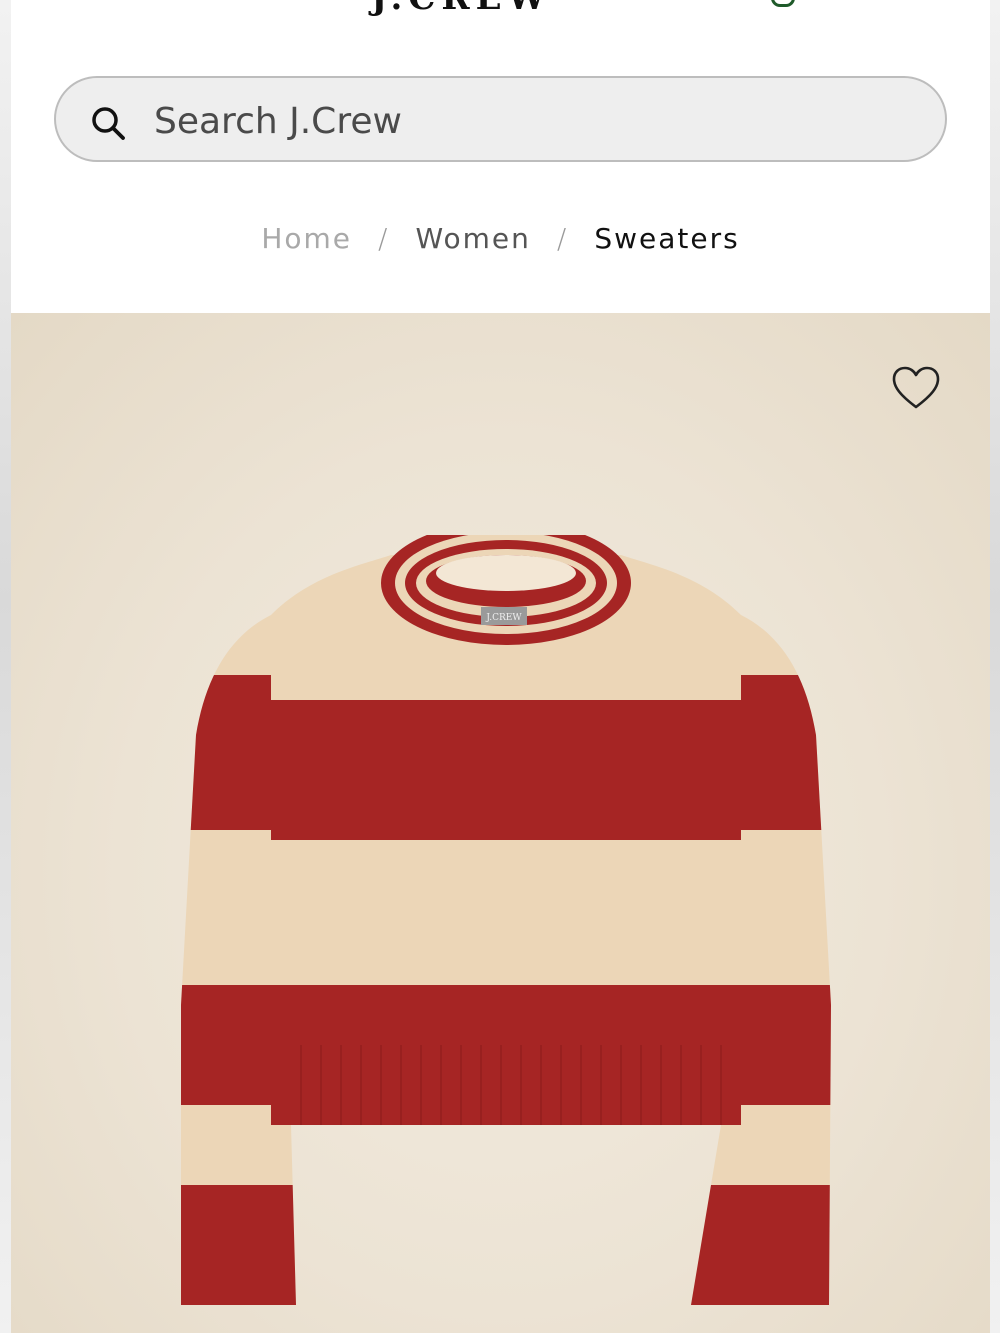 The height and width of the screenshot is (1333, 1000). Describe the element at coordinates (472, 238) in the screenshot. I see `breadcrumb-women: Women` at that location.